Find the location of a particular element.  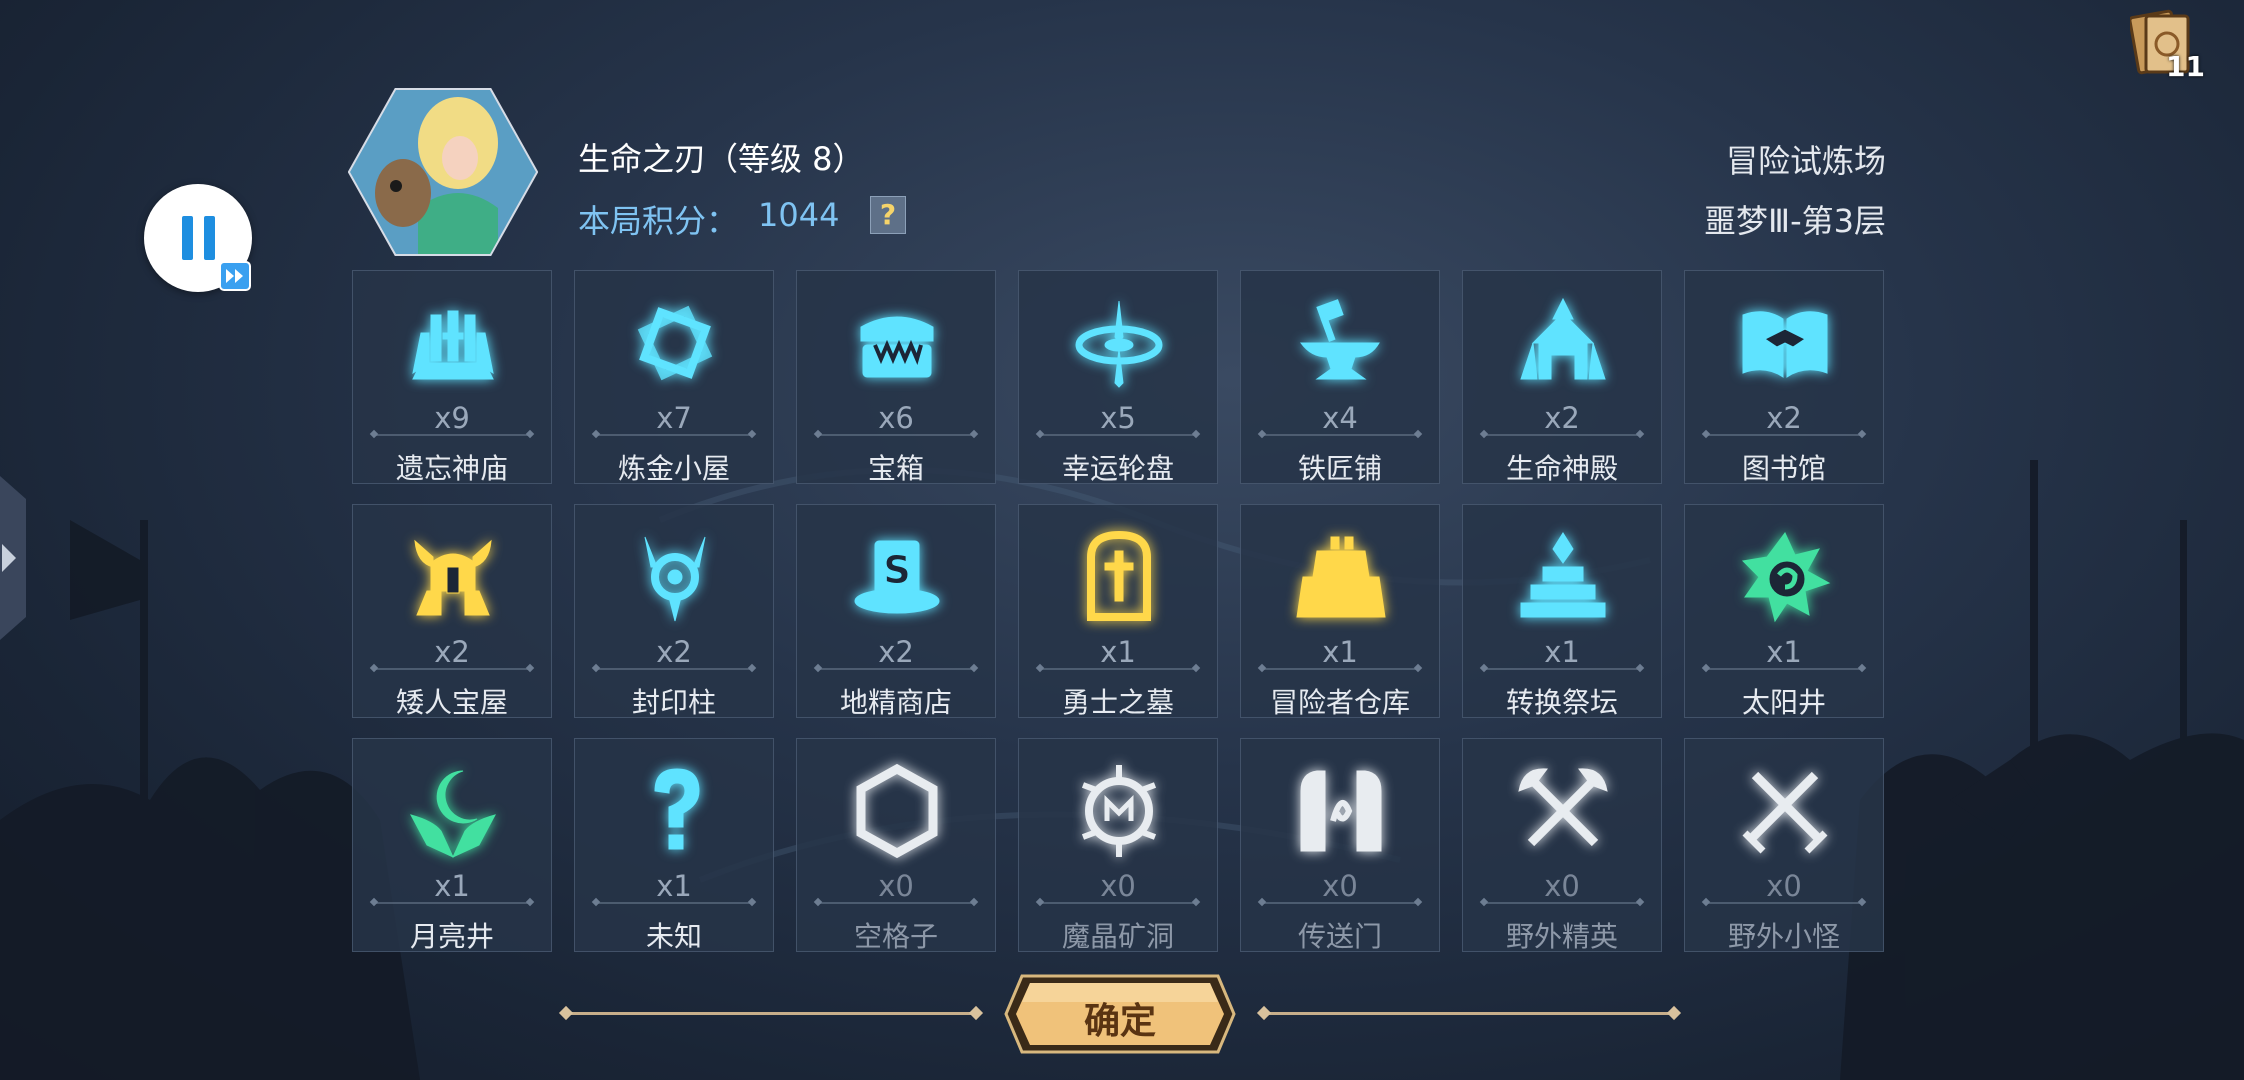

event-tile: x4 铁匠铺 is located at coordinates (1340, 377).